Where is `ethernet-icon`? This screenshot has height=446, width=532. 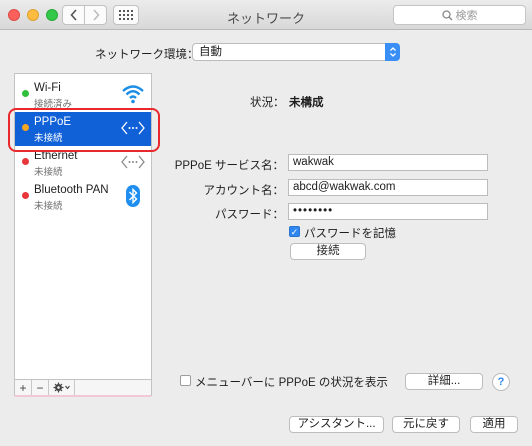 ethernet-icon is located at coordinates (133, 162).